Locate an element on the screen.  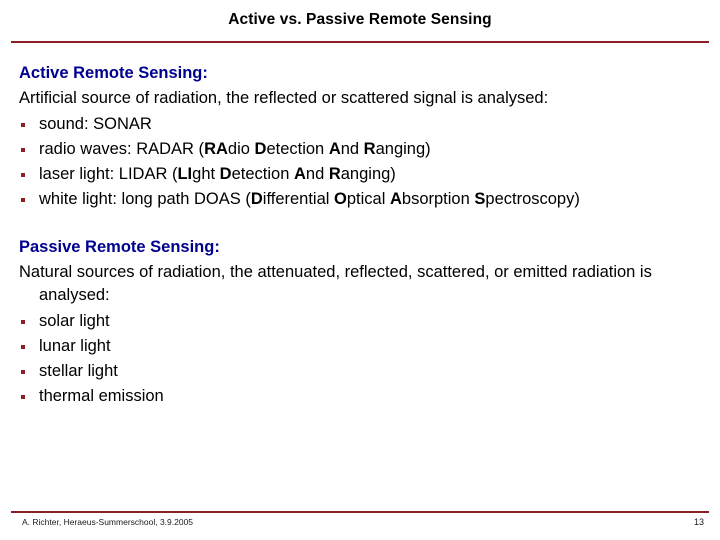
slide-title-block: Active vs. Passive Remote Sensing is located at coordinates (360, 20).